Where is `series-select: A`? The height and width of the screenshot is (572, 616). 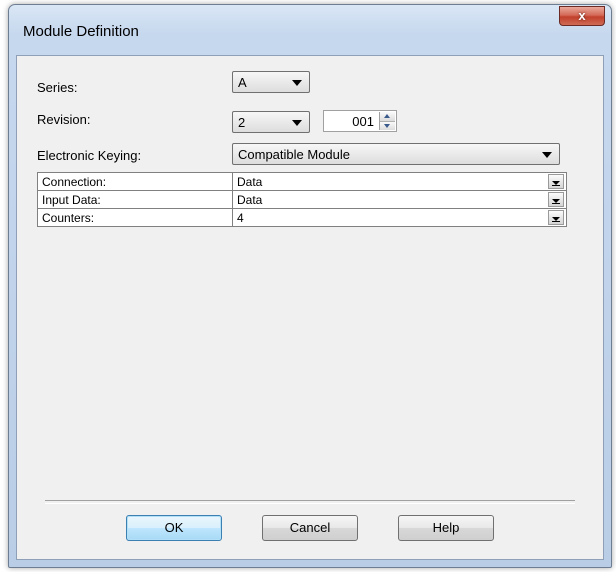
series-select: A is located at coordinates (271, 82).